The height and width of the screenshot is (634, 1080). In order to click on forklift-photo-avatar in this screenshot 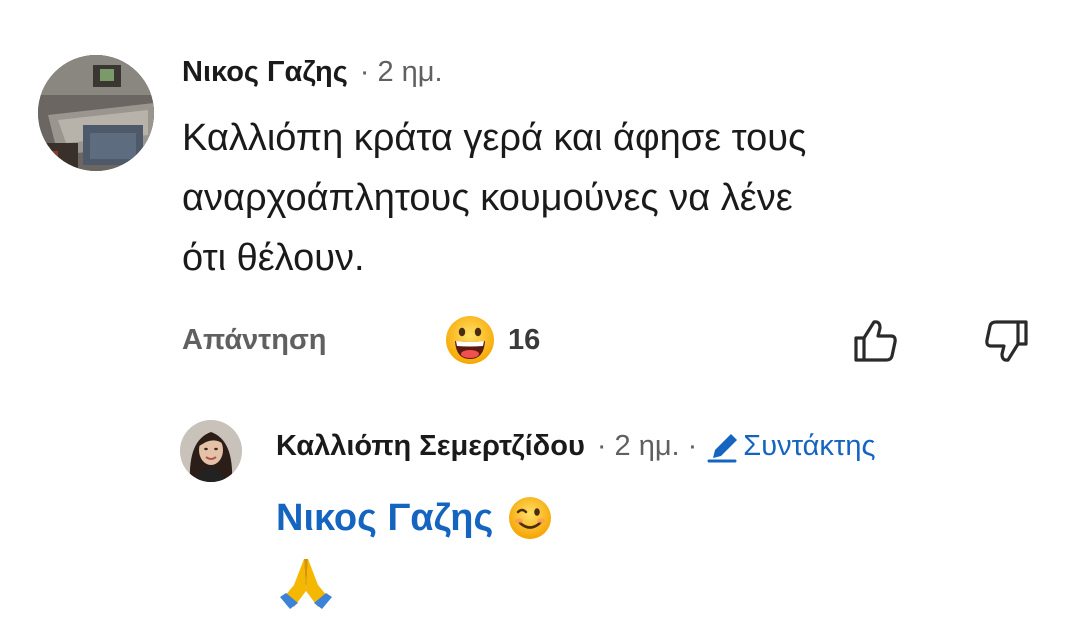, I will do `click(96, 113)`.